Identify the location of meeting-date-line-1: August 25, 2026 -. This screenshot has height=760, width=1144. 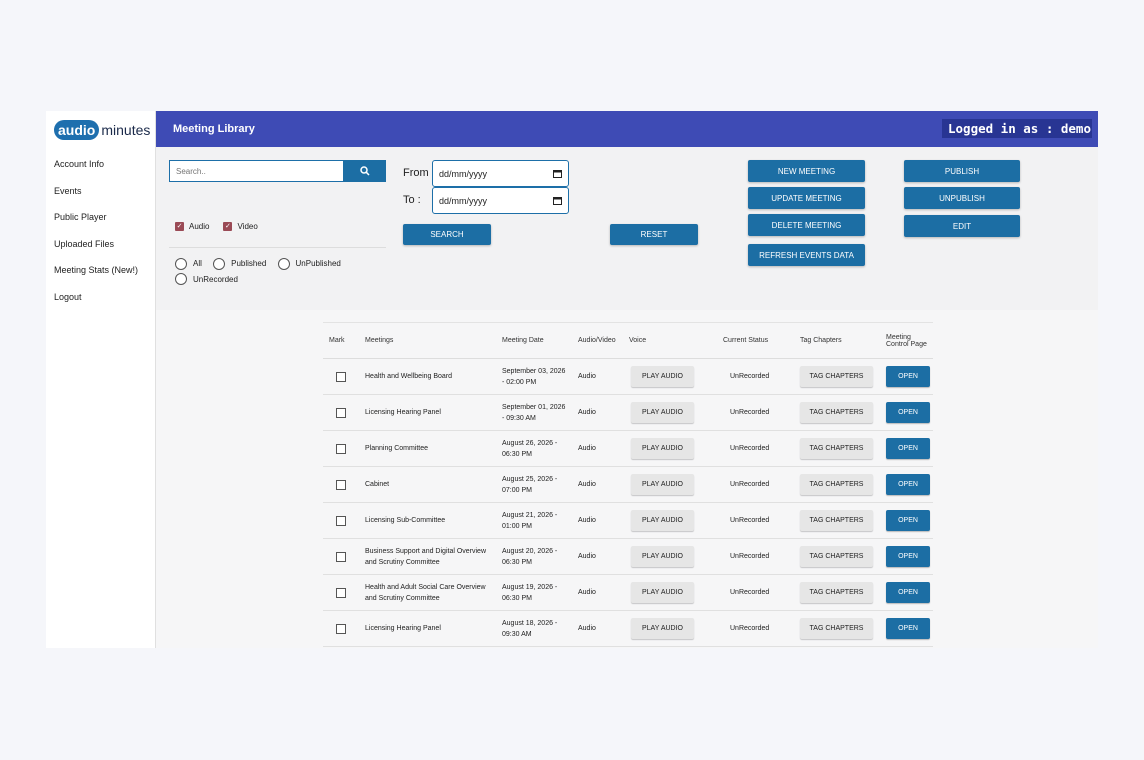
(530, 479).